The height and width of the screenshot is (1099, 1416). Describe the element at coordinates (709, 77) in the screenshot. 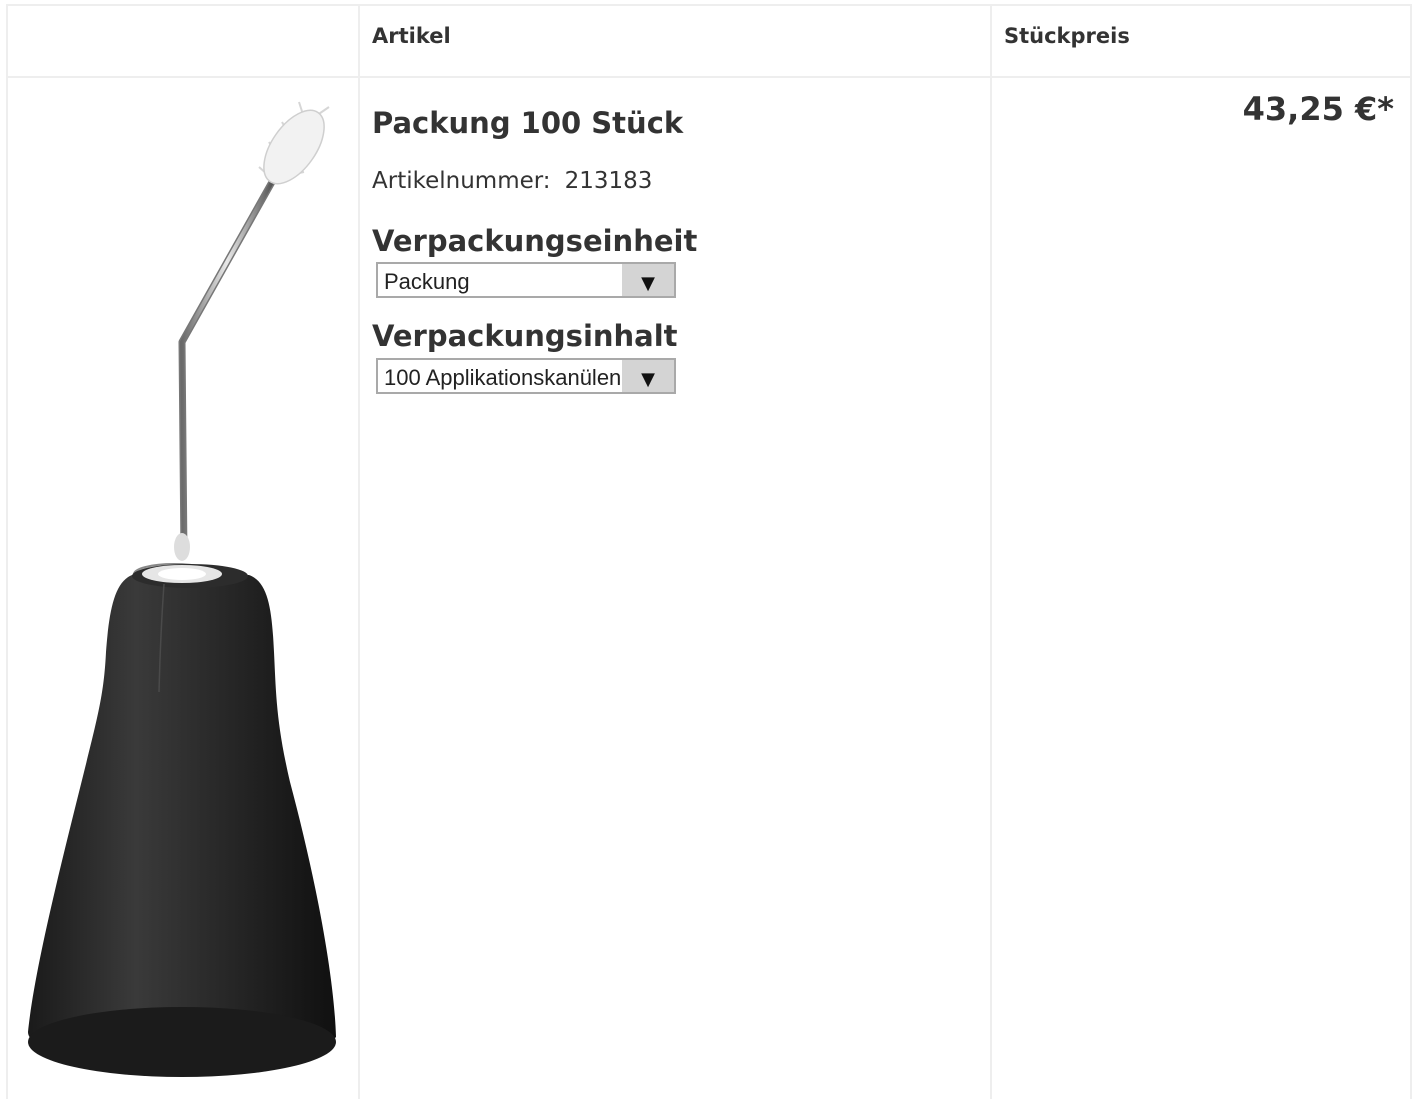

I see `header-divider` at that location.